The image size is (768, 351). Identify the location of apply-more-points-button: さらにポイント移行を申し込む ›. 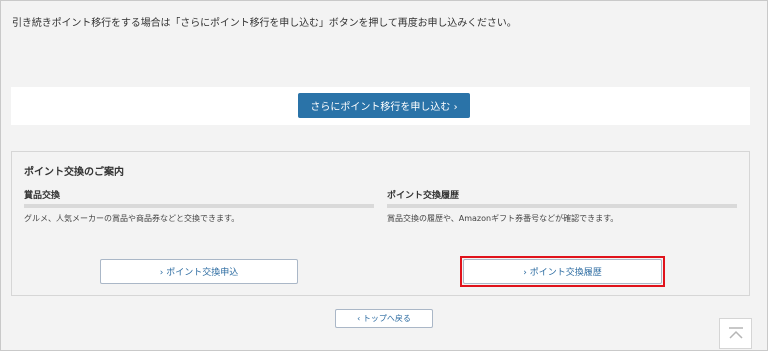
(384, 105).